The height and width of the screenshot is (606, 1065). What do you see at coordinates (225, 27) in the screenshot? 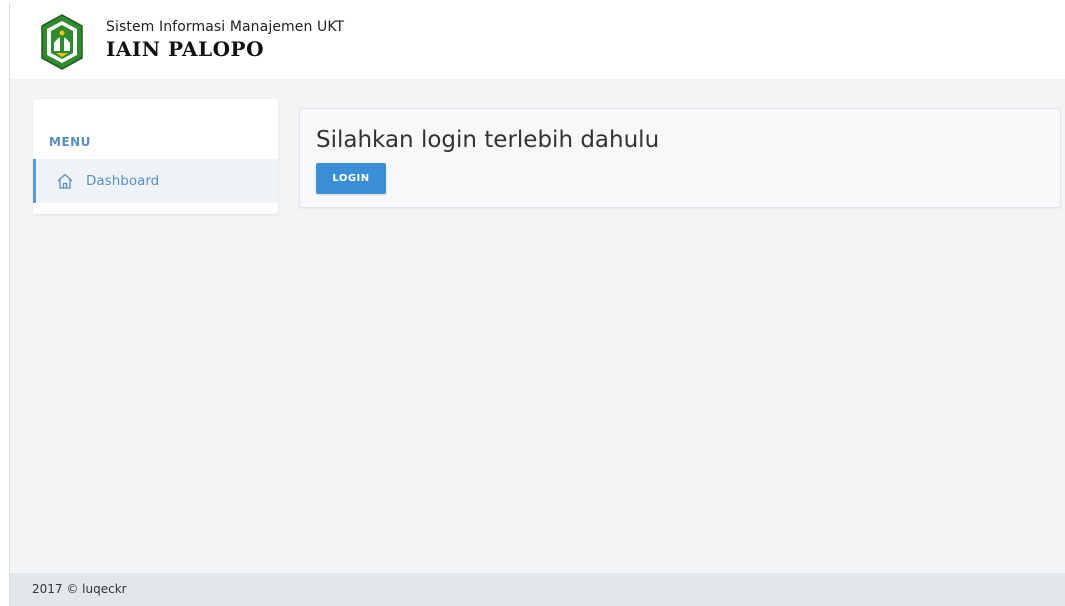
I see `app-subtitle: Sistem Informasi Manajemen UKT` at bounding box center [225, 27].